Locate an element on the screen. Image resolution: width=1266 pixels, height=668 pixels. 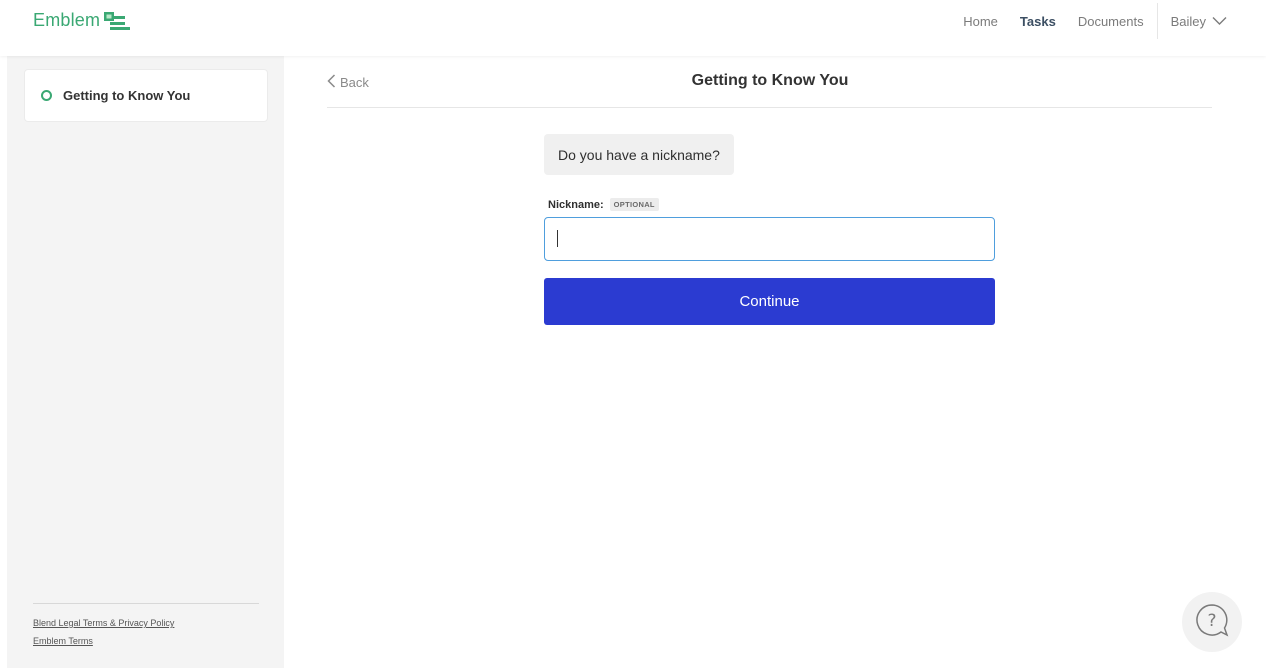
chevron-left-icon is located at coordinates (331, 82).